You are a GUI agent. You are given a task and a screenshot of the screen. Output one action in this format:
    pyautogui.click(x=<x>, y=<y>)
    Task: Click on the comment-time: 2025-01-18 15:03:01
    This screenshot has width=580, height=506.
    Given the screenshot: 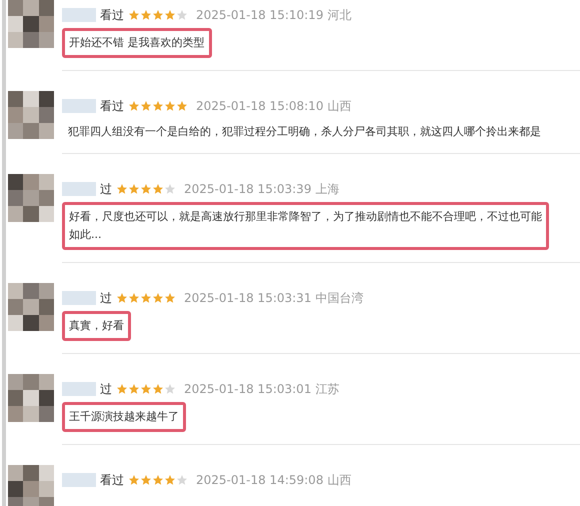 What is the action you would take?
    pyautogui.click(x=248, y=389)
    